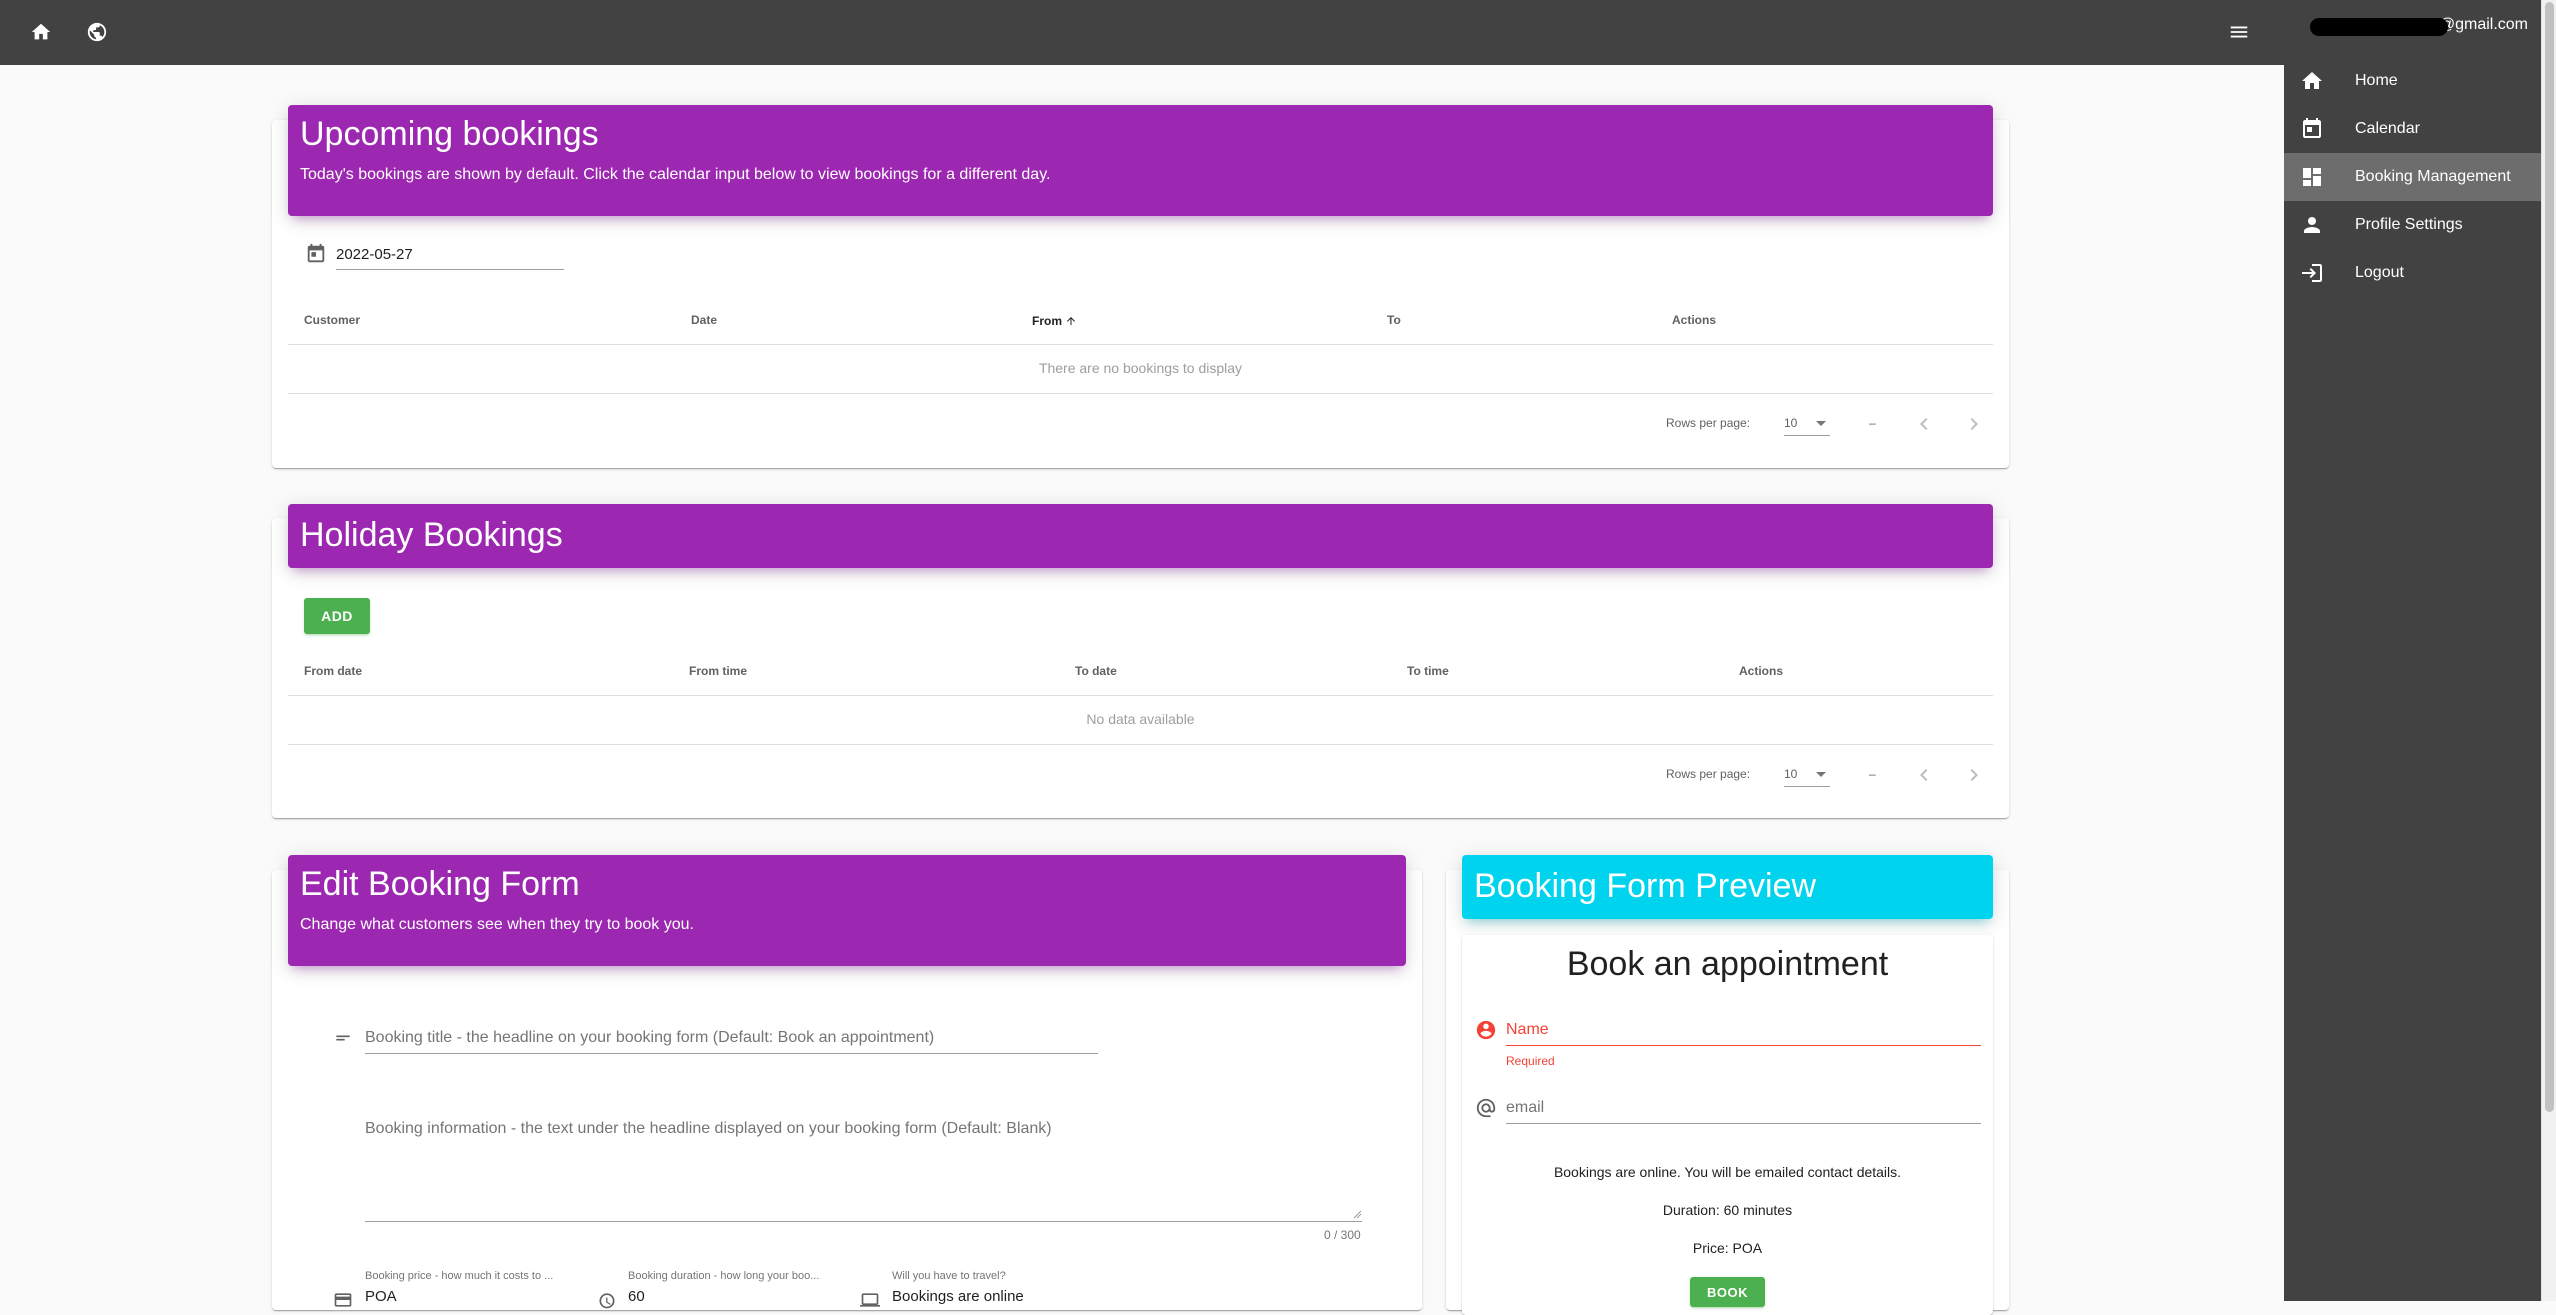 The image size is (2556, 1315). What do you see at coordinates (1140, 323) in the screenshot?
I see `upcoming-table-header: Customer Date From To Actions` at bounding box center [1140, 323].